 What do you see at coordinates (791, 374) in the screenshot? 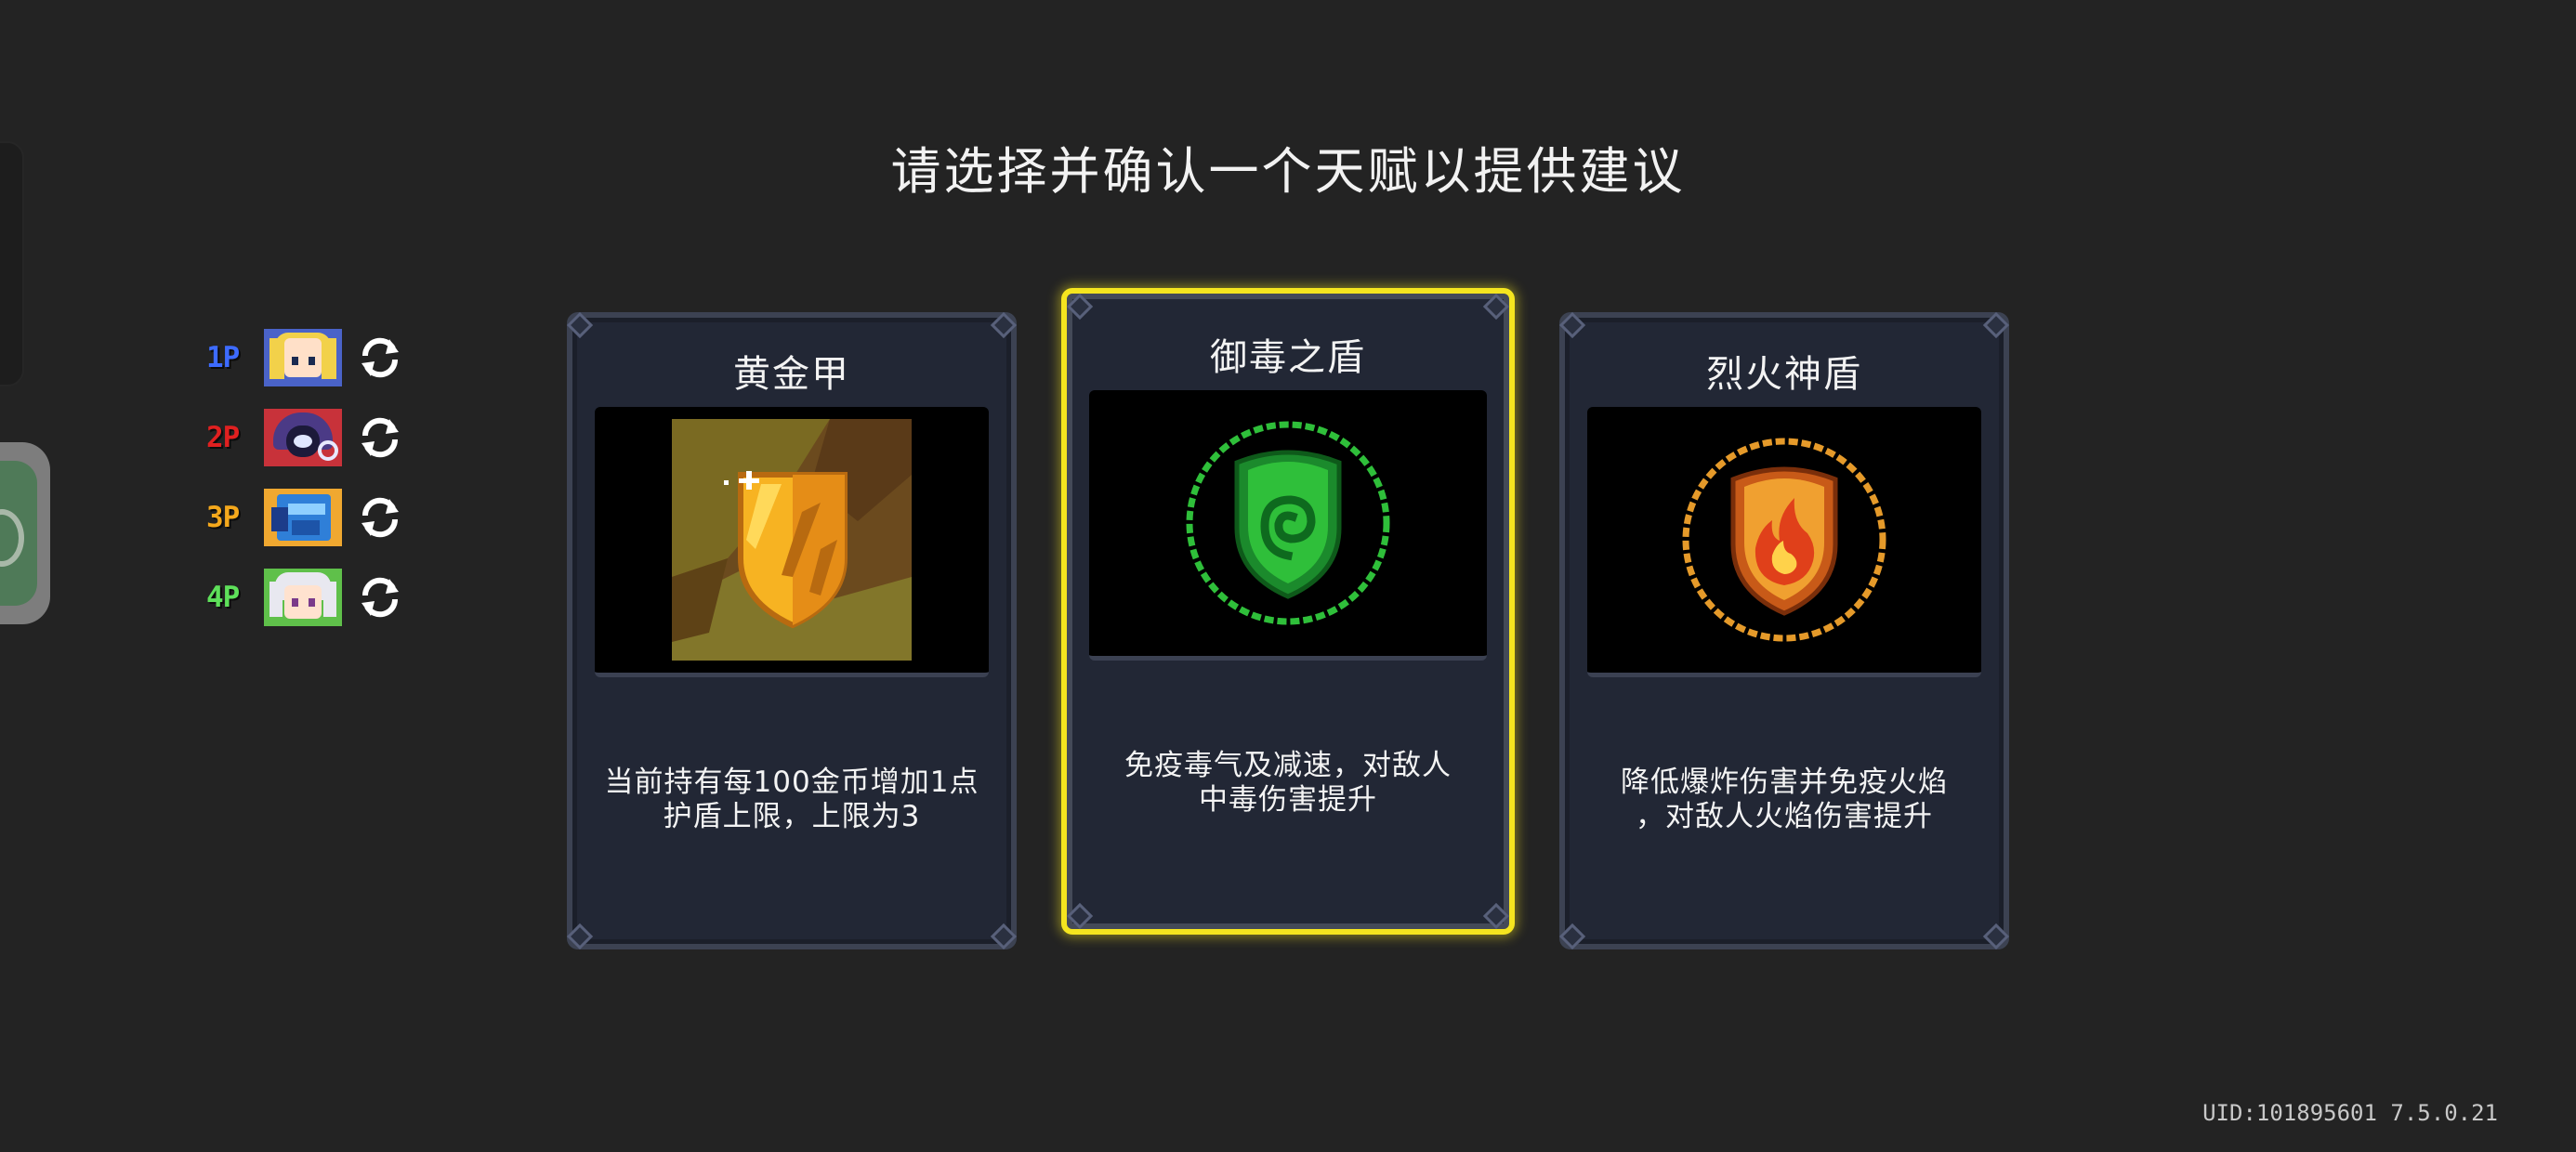
I see `card-title: 黄金甲` at bounding box center [791, 374].